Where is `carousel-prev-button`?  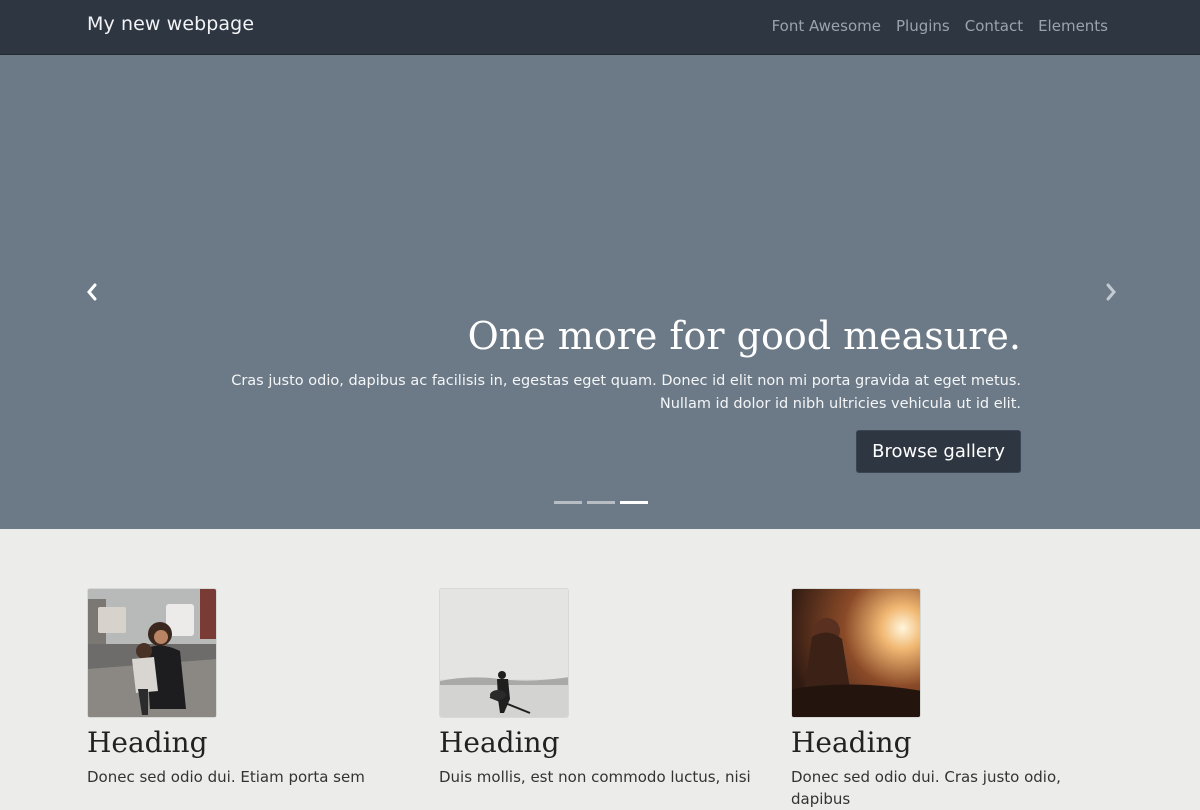
carousel-prev-button is located at coordinates (92, 292).